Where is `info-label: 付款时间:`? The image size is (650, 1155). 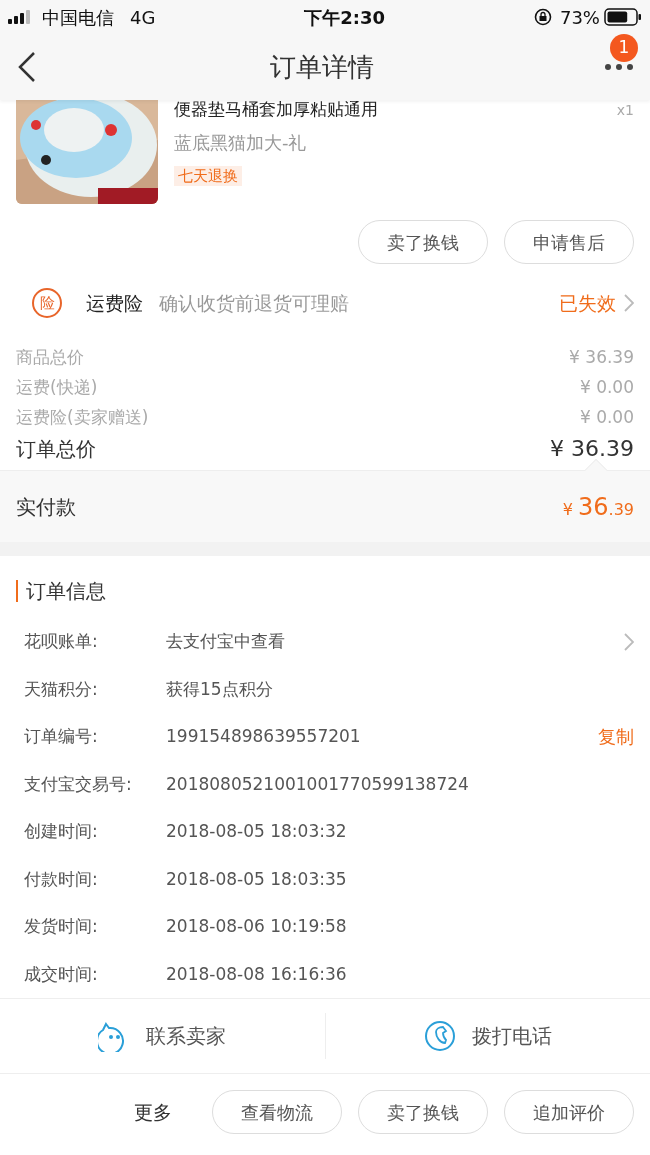
info-label: 付款时间: is located at coordinates (61, 879).